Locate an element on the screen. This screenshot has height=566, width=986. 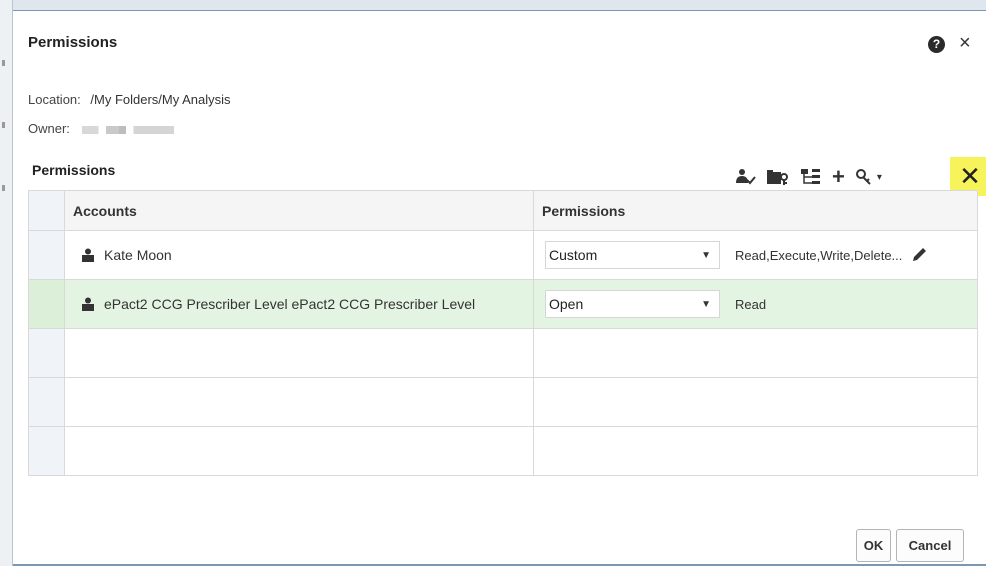
folder-permissions-button is located at coordinates (778, 177).